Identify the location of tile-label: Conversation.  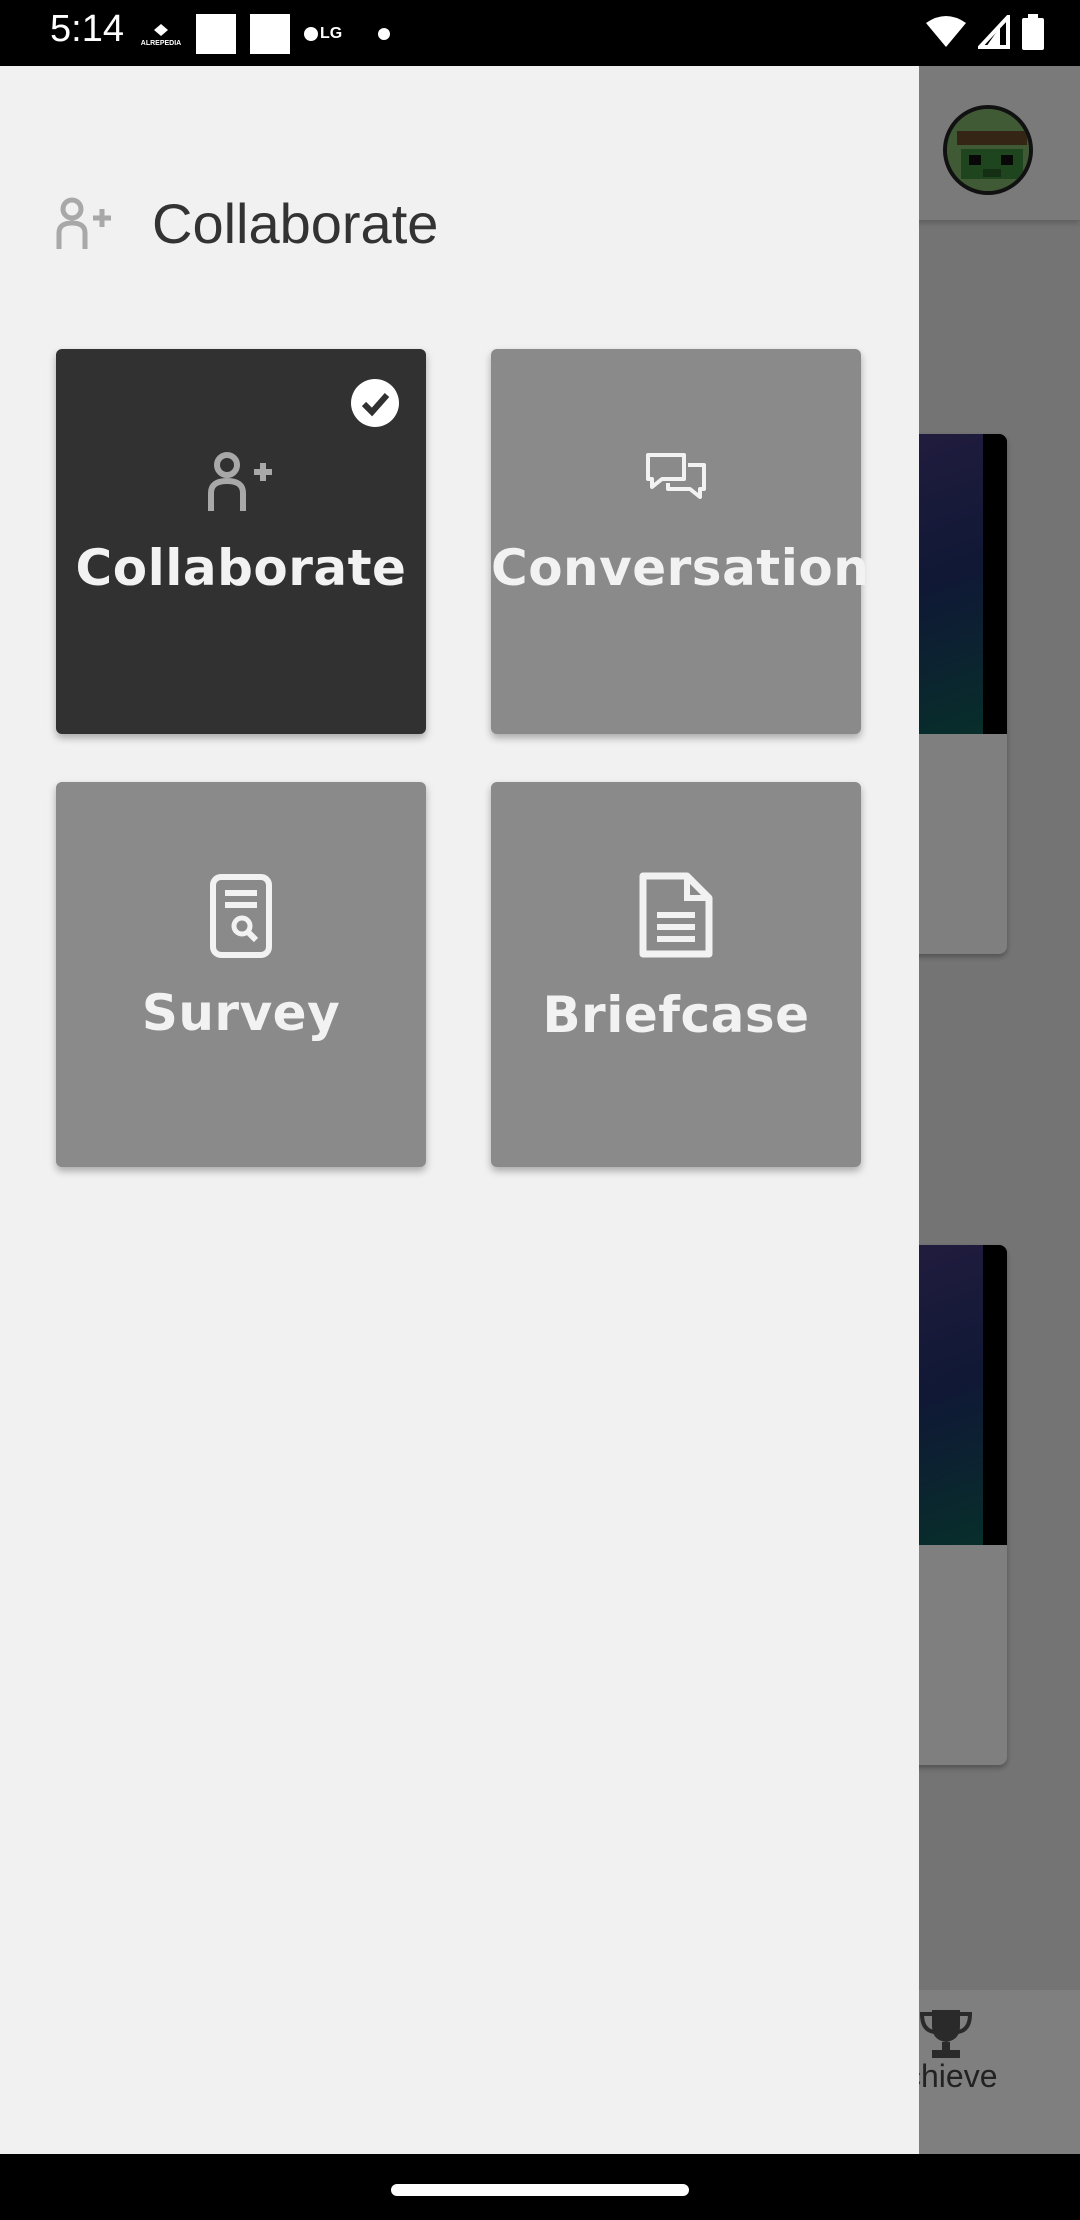
(680, 568).